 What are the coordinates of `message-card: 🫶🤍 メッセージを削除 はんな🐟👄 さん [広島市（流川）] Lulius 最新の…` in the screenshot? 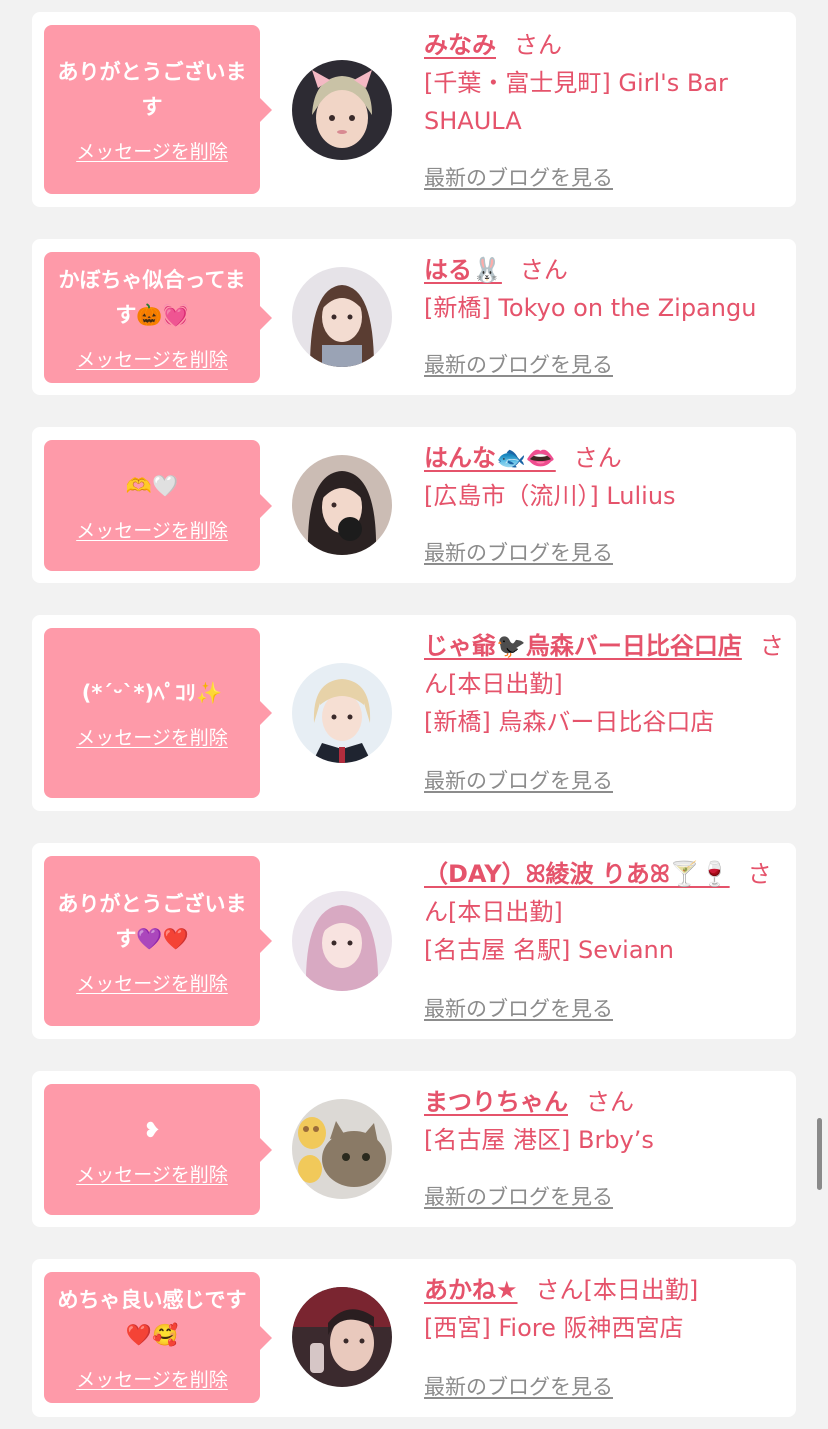 It's located at (414, 505).